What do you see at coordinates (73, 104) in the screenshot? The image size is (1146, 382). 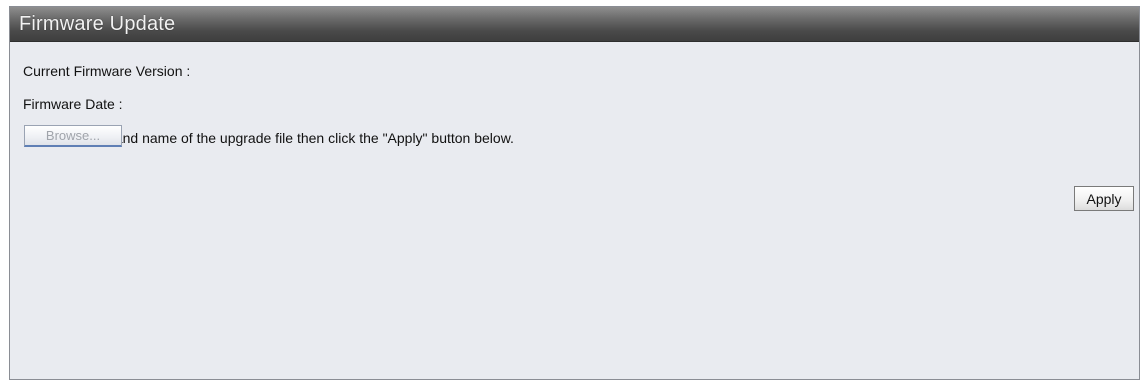 I see `firmware-date-label: Firmware Date :` at bounding box center [73, 104].